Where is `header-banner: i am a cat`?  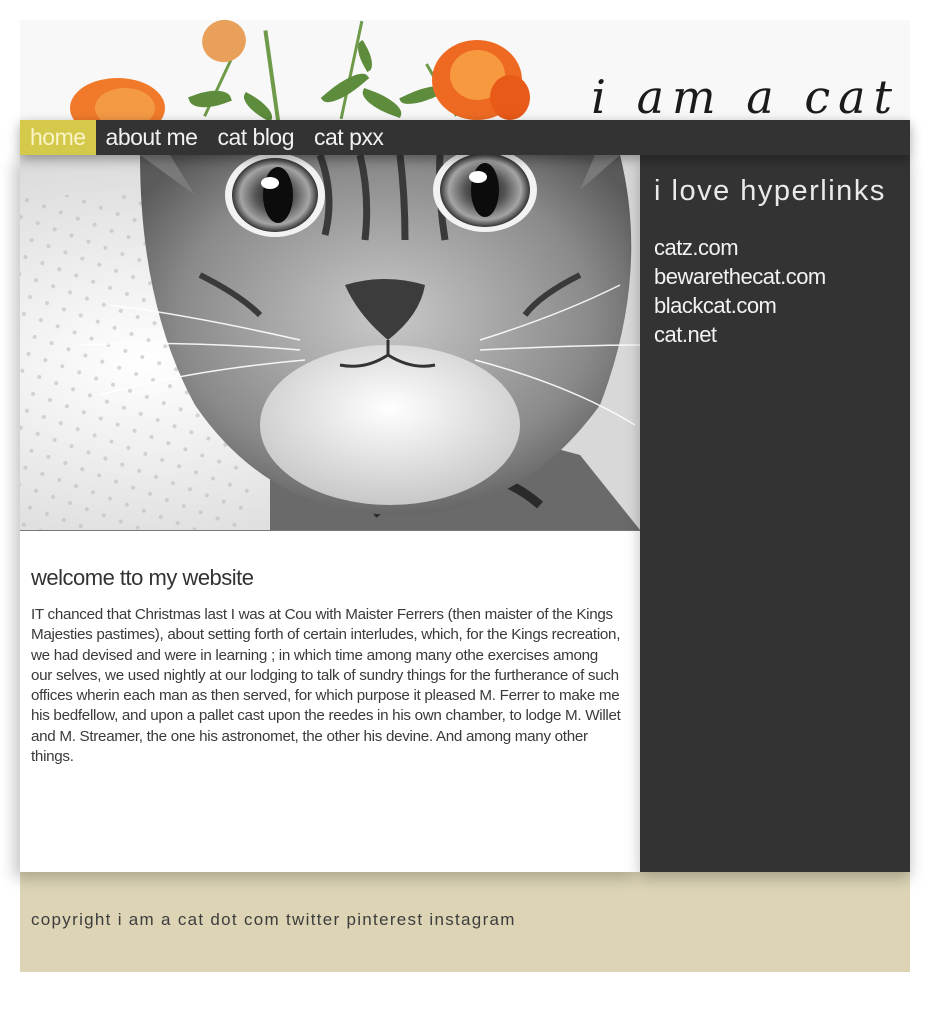
header-banner: i am a cat is located at coordinates (465, 70).